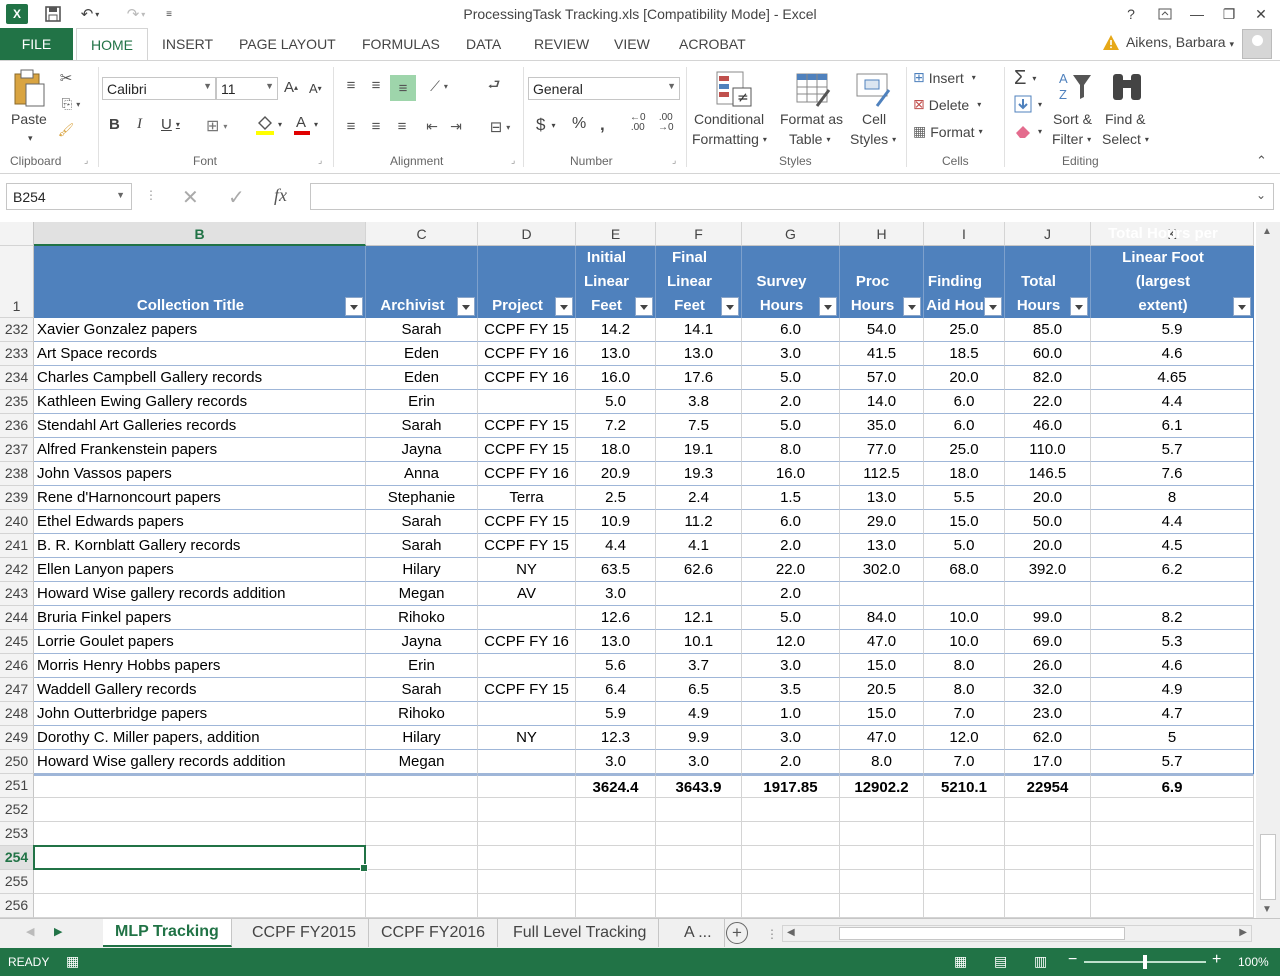 The height and width of the screenshot is (976, 1280). Describe the element at coordinates (1072, 960) in the screenshot. I see `zoom-out-icon: −` at that location.